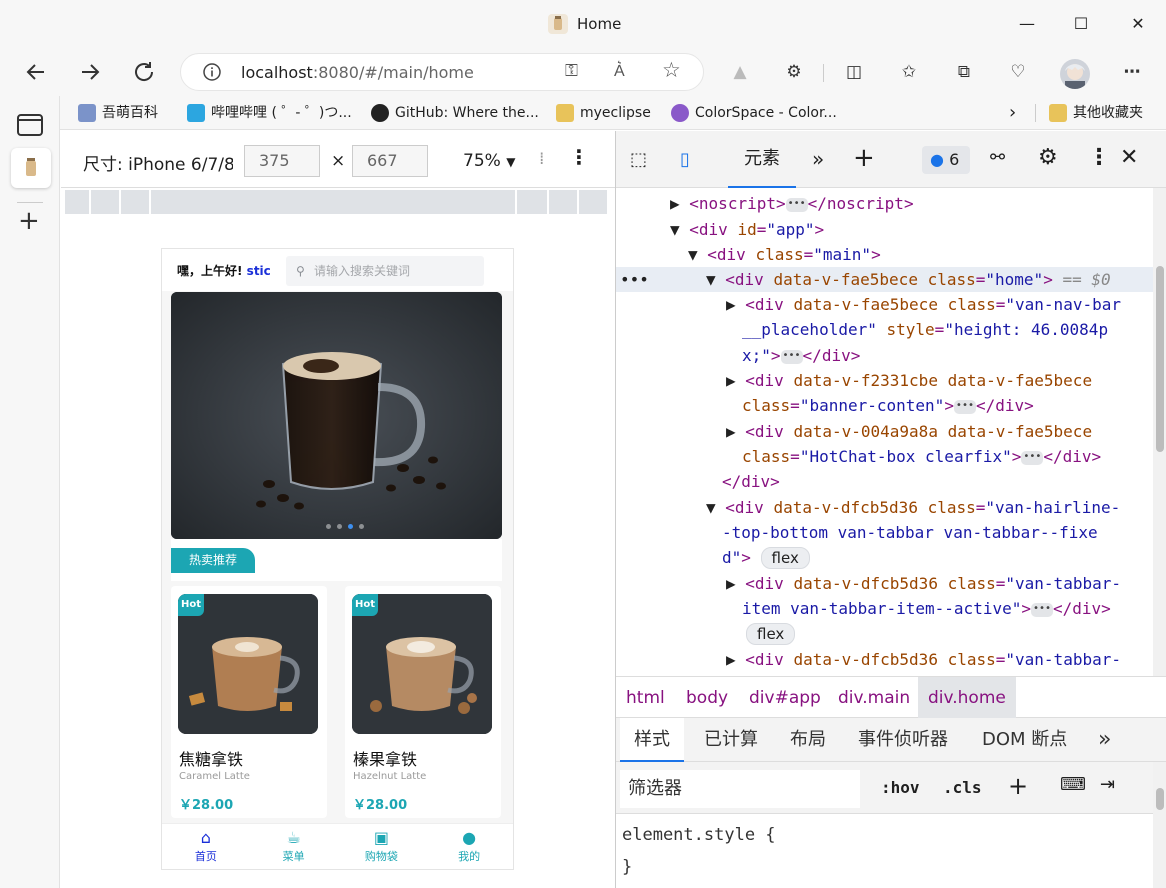 This screenshot has height=888, width=1166. Describe the element at coordinates (1073, 784) in the screenshot. I see `element-state-icon: ⌨` at that location.